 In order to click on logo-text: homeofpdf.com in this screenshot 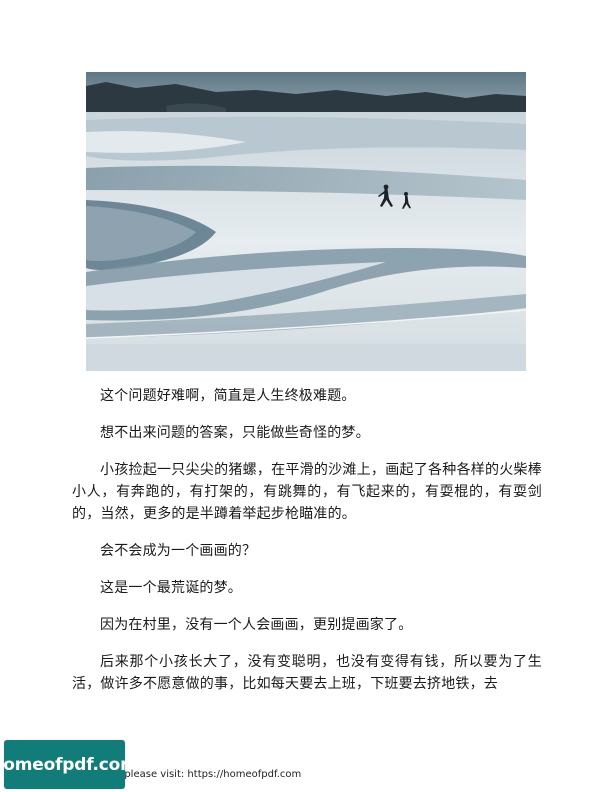, I will do `click(69, 764)`.